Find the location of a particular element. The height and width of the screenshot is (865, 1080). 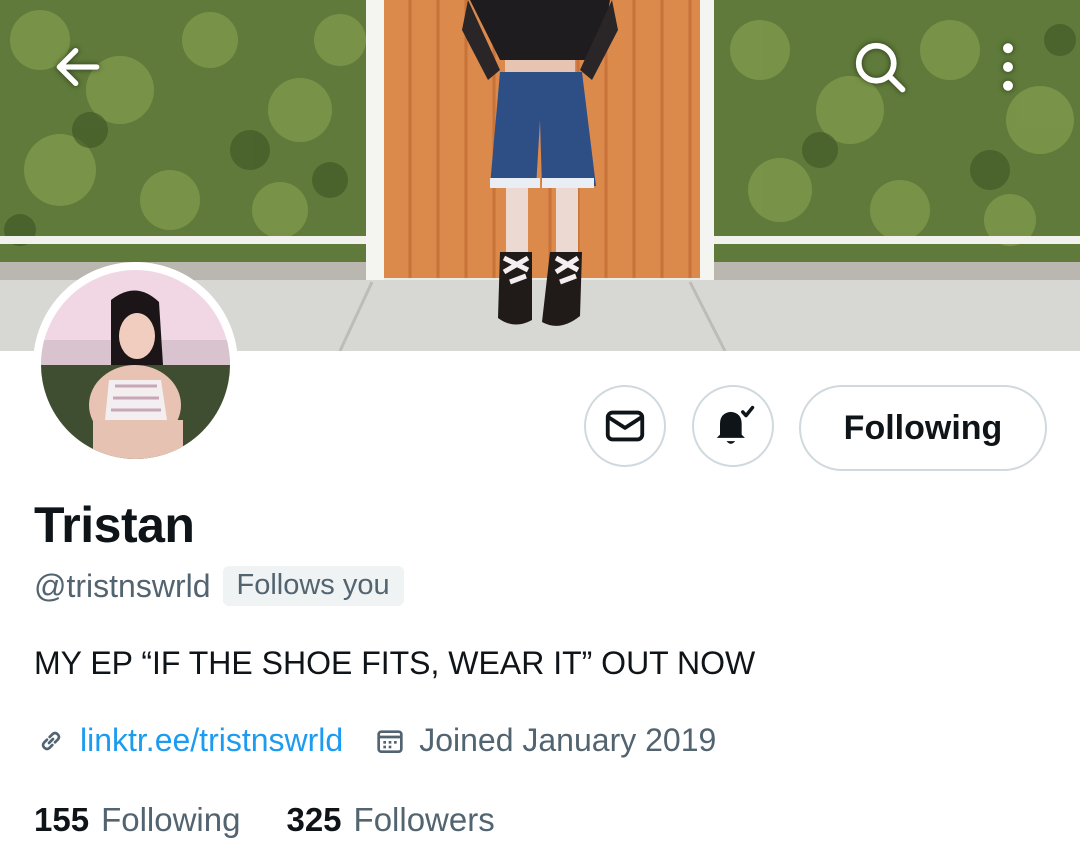

search-button is located at coordinates (880, 67).